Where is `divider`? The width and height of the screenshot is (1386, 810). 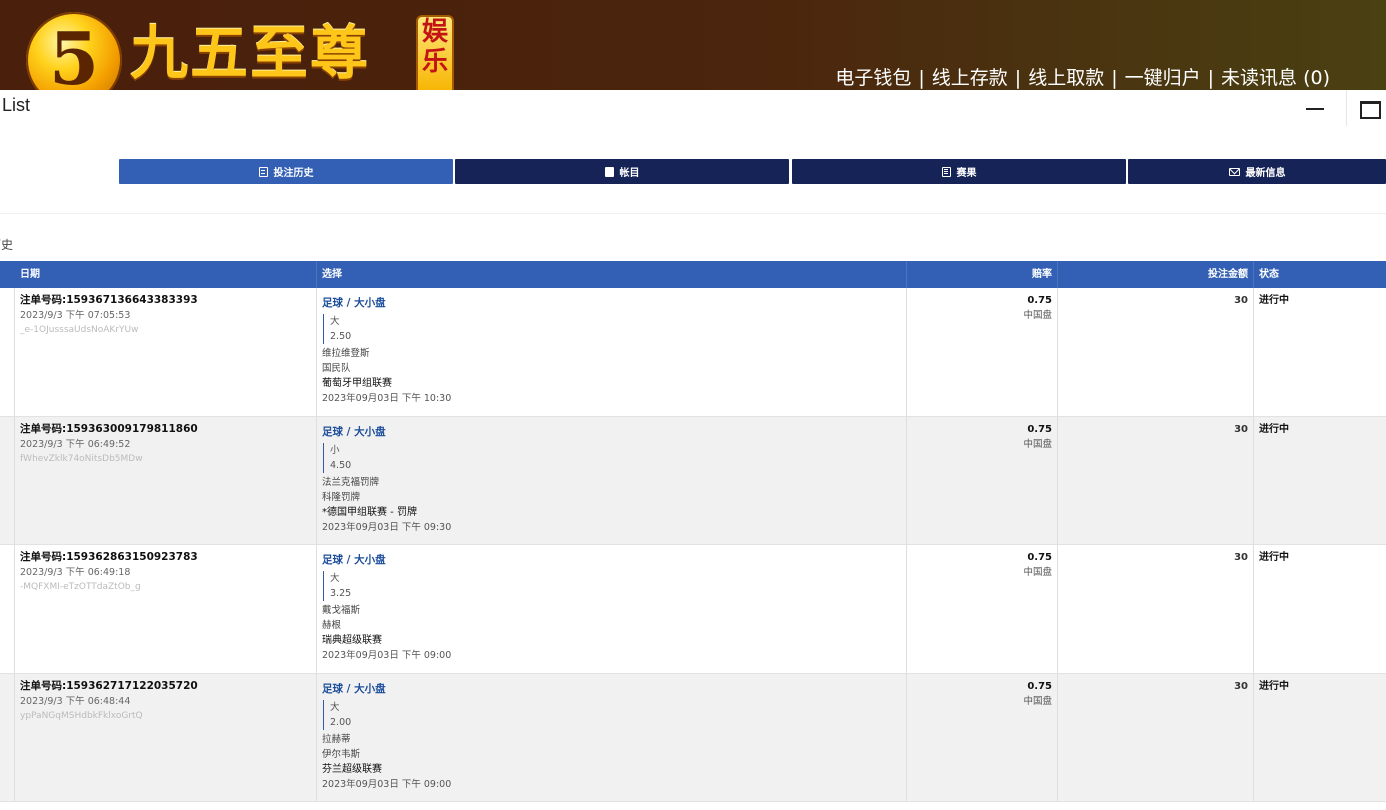
divider is located at coordinates (693, 213).